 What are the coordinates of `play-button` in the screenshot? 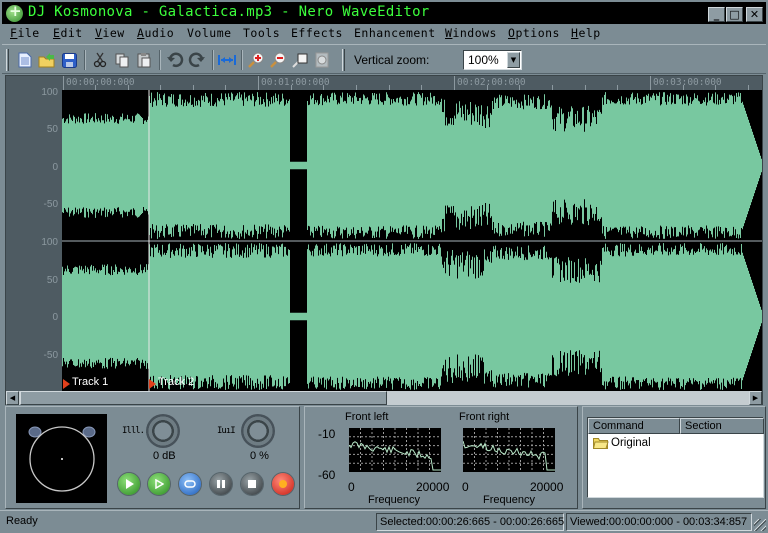 It's located at (129, 484).